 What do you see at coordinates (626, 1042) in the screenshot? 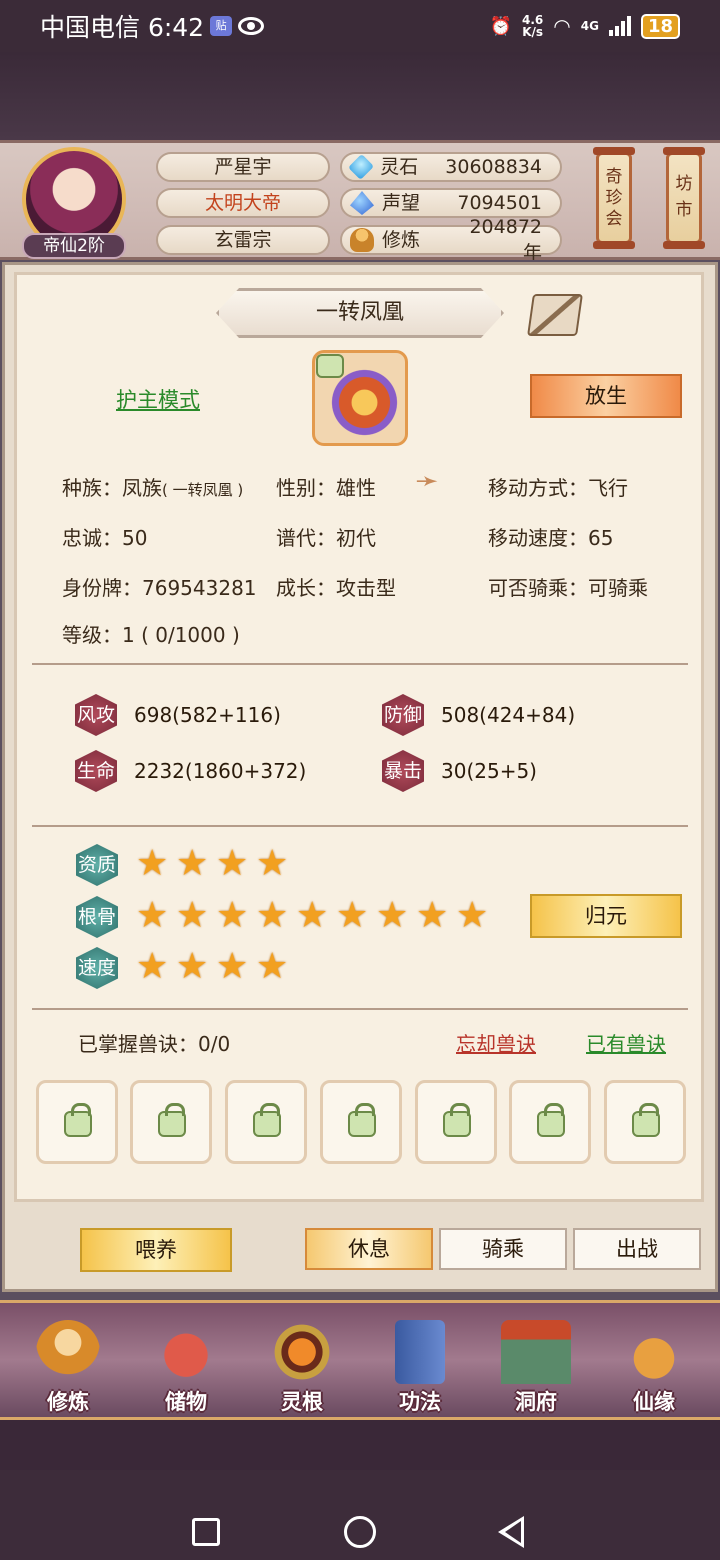
I see `owned-skill-link: 已有兽诀` at bounding box center [626, 1042].